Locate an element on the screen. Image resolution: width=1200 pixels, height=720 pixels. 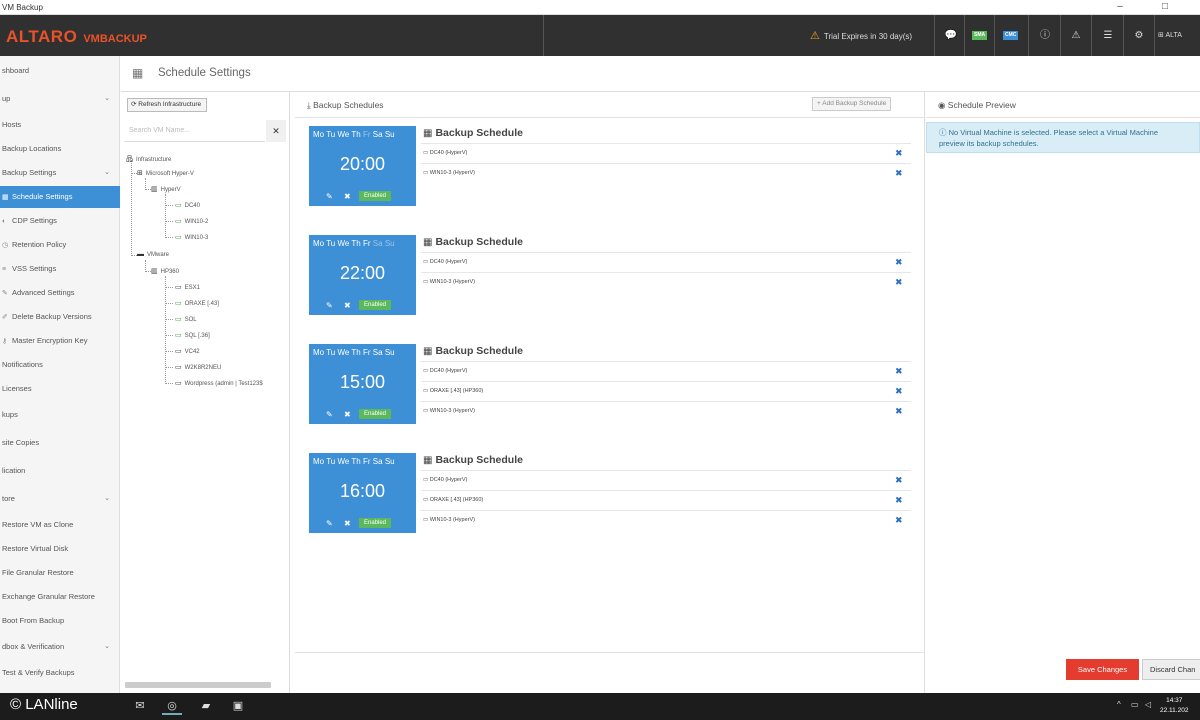
discard-changes-button: Discard Chan is located at coordinates (1171, 669).